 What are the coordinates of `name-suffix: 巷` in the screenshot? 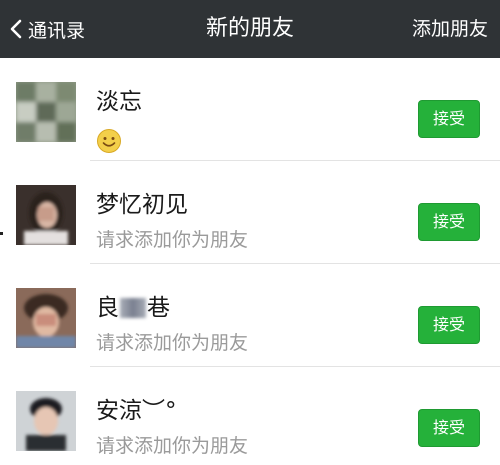 It's located at (158, 308).